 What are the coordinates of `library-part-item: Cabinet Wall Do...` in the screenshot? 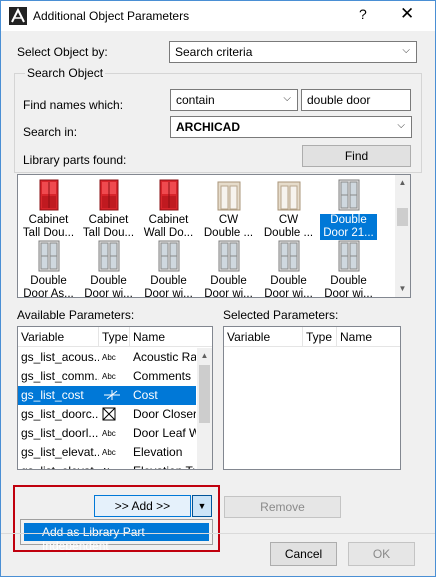 It's located at (168, 208).